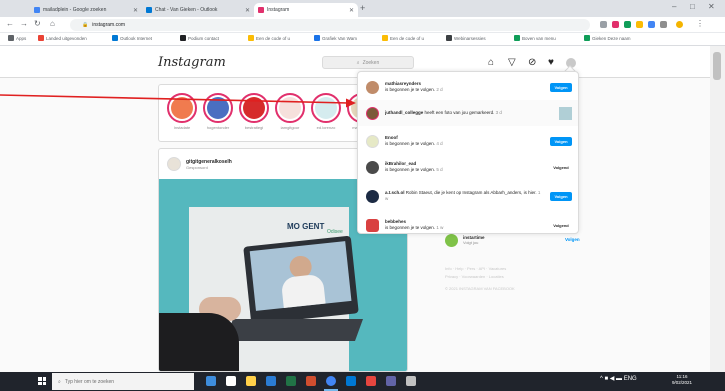 The height and width of the screenshot is (391, 725). What do you see at coordinates (466, 38) in the screenshot?
I see `bookmark: Webinarsessies` at bounding box center [466, 38].